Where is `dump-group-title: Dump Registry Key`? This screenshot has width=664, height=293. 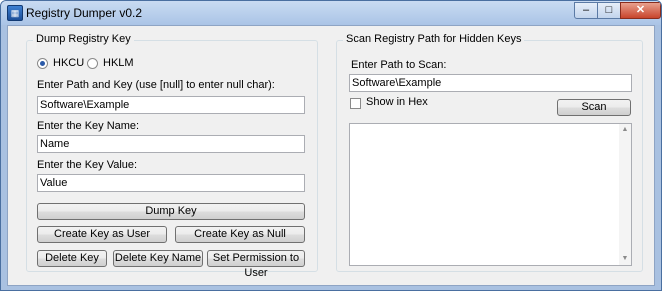 dump-group-title: Dump Registry Key is located at coordinates (83, 39).